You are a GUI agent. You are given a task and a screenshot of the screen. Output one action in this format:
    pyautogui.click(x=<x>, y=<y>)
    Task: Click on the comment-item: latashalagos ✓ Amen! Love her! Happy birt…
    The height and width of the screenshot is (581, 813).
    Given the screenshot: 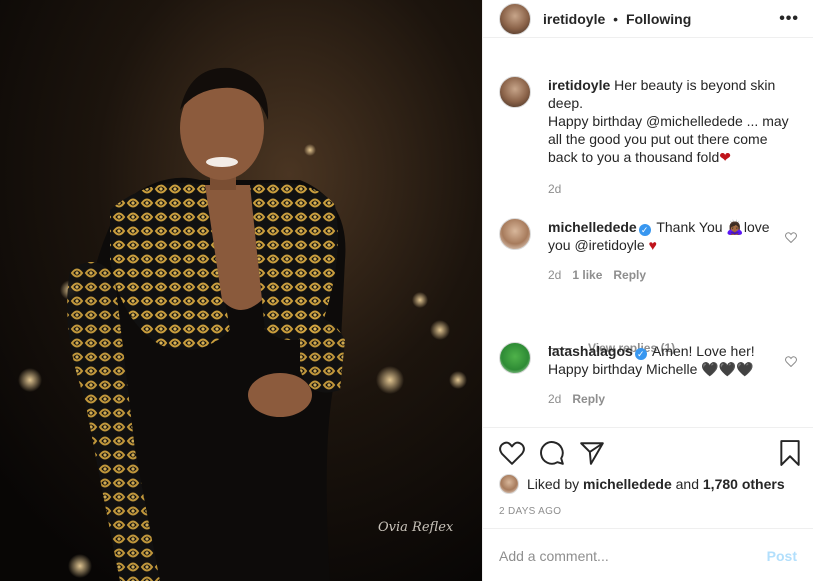 What is the action you would take?
    pyautogui.click(x=649, y=375)
    